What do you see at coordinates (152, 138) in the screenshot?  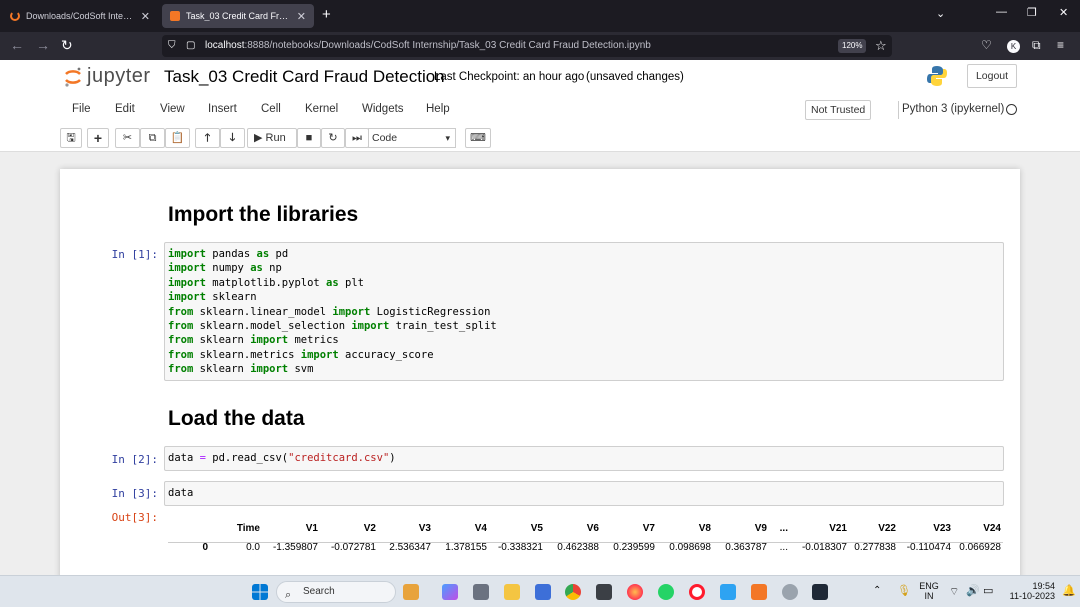 I see `copy-icon: ⧉` at bounding box center [152, 138].